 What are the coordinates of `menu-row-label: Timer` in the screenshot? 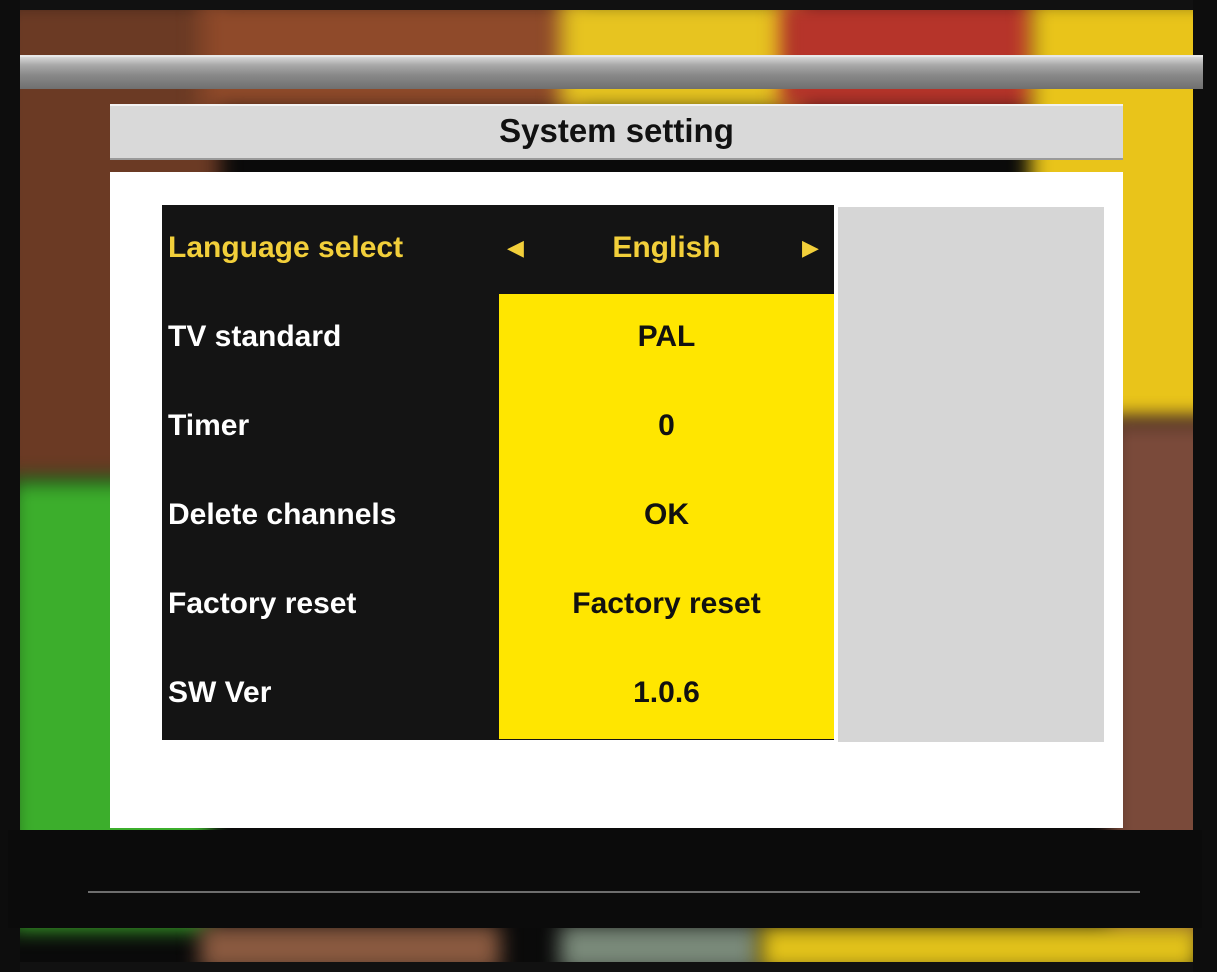 It's located at (209, 425).